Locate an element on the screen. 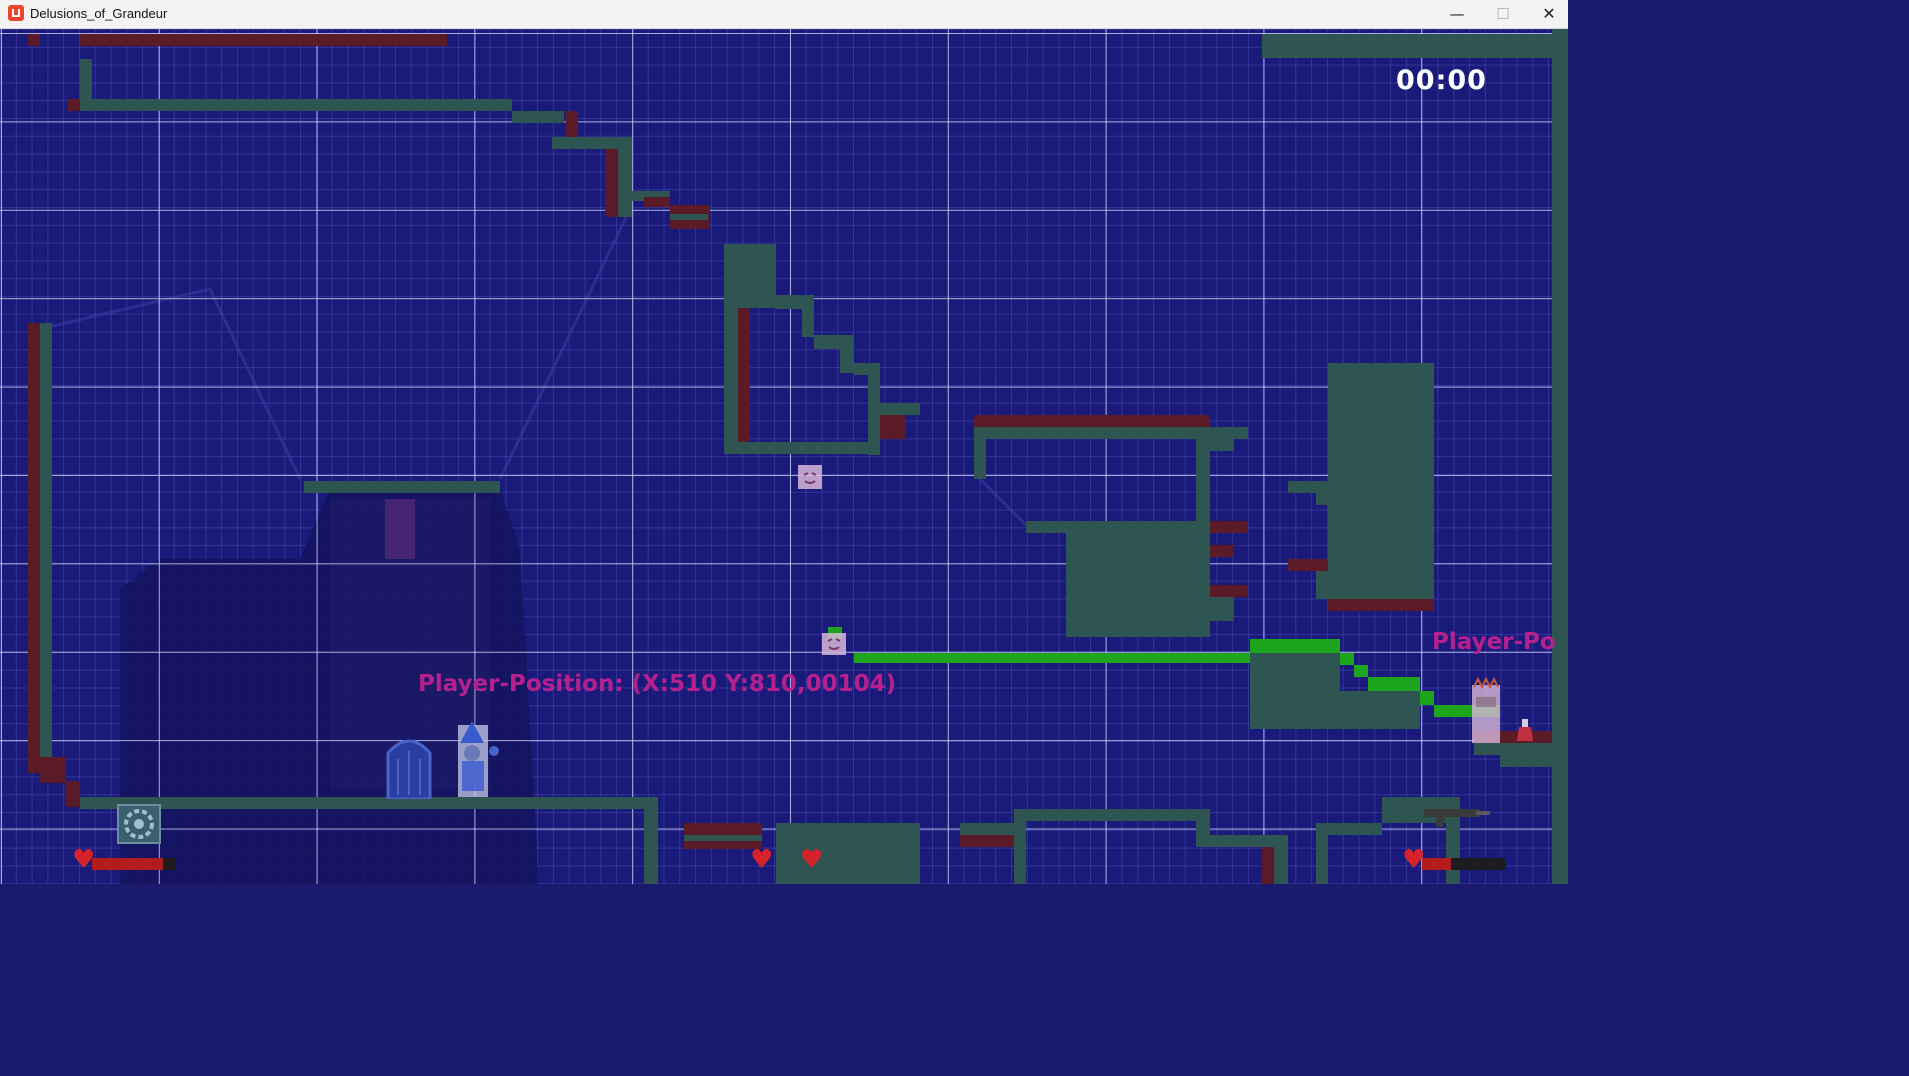 Image resolution: width=1909 pixels, height=1076 pixels. left-wall is located at coordinates (46, 546).